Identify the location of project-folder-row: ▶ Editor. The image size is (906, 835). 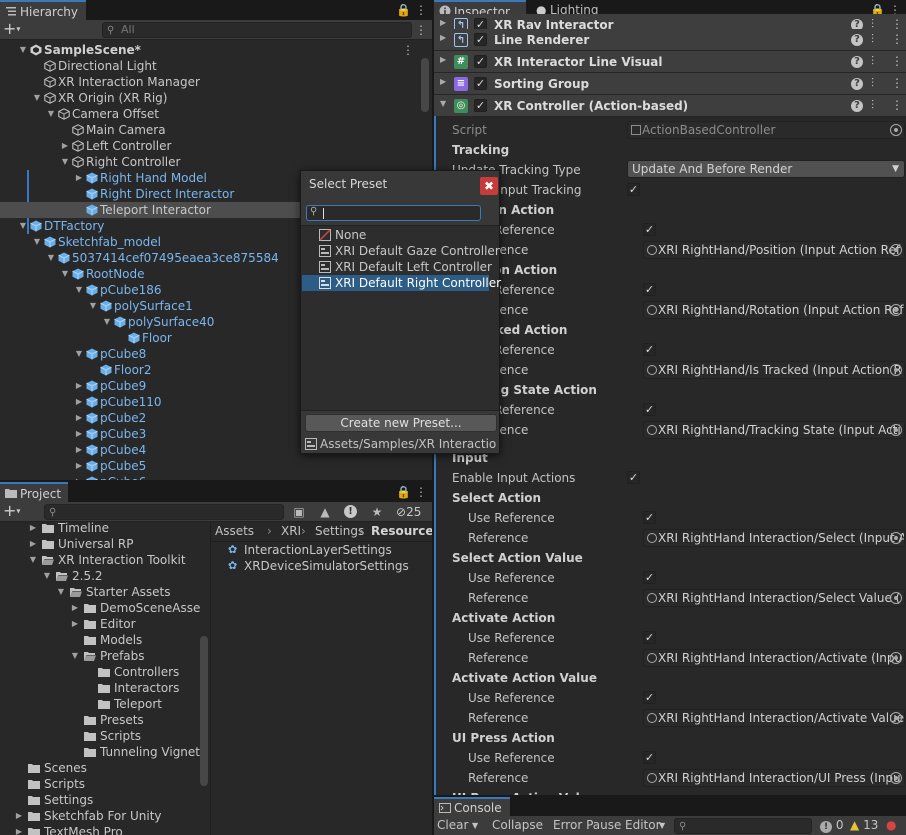
(105, 624).